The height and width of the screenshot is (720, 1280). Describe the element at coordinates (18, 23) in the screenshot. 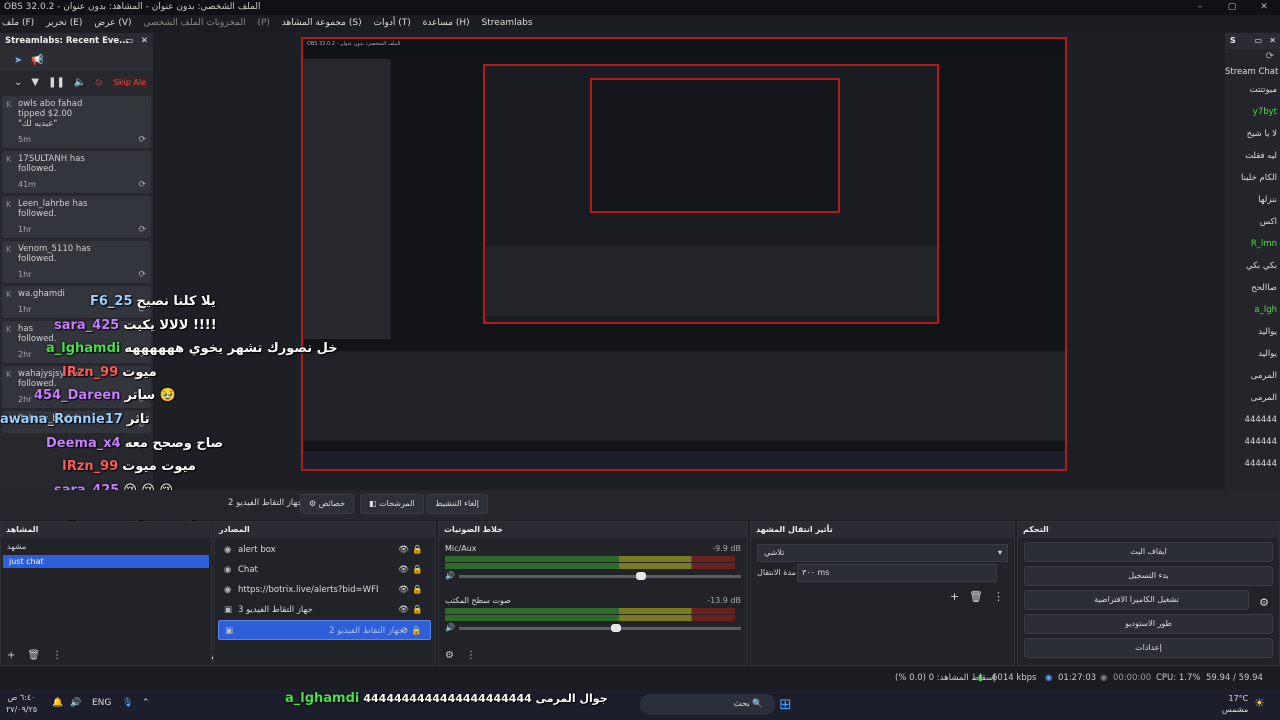

I see `menu-file: ملف (F)` at that location.